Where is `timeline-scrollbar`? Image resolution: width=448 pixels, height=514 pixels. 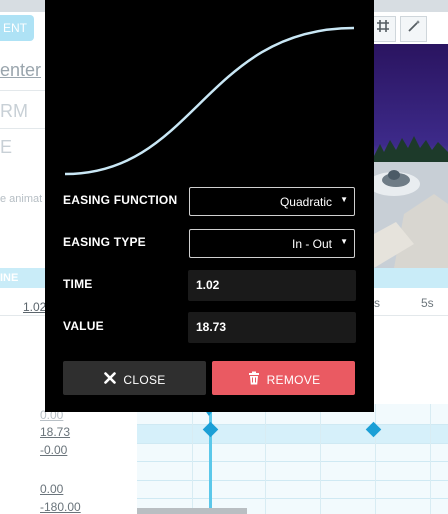 timeline-scrollbar is located at coordinates (192, 511).